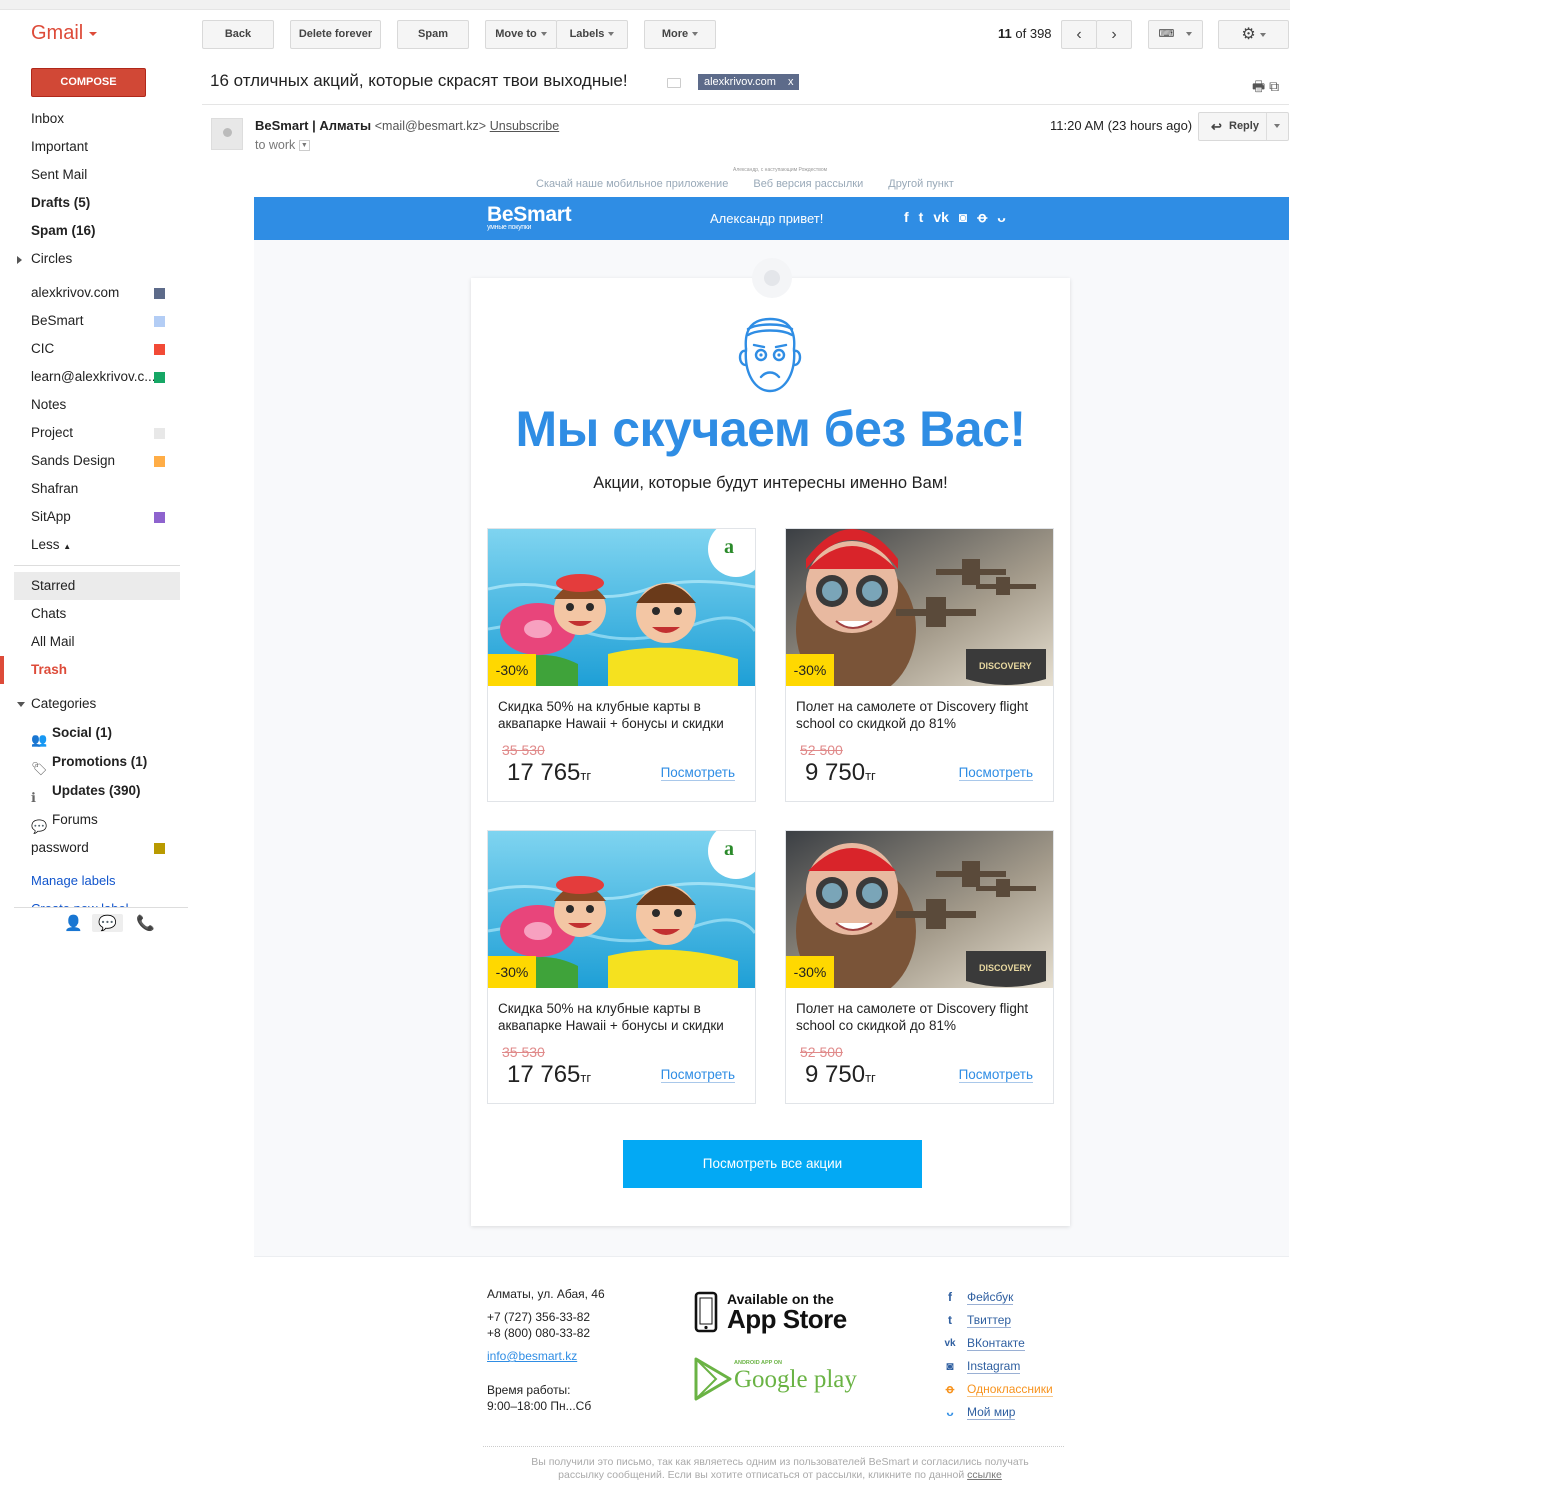  I want to click on google-play-badge: ANDROID APP ON Google play, so click(775, 1381).